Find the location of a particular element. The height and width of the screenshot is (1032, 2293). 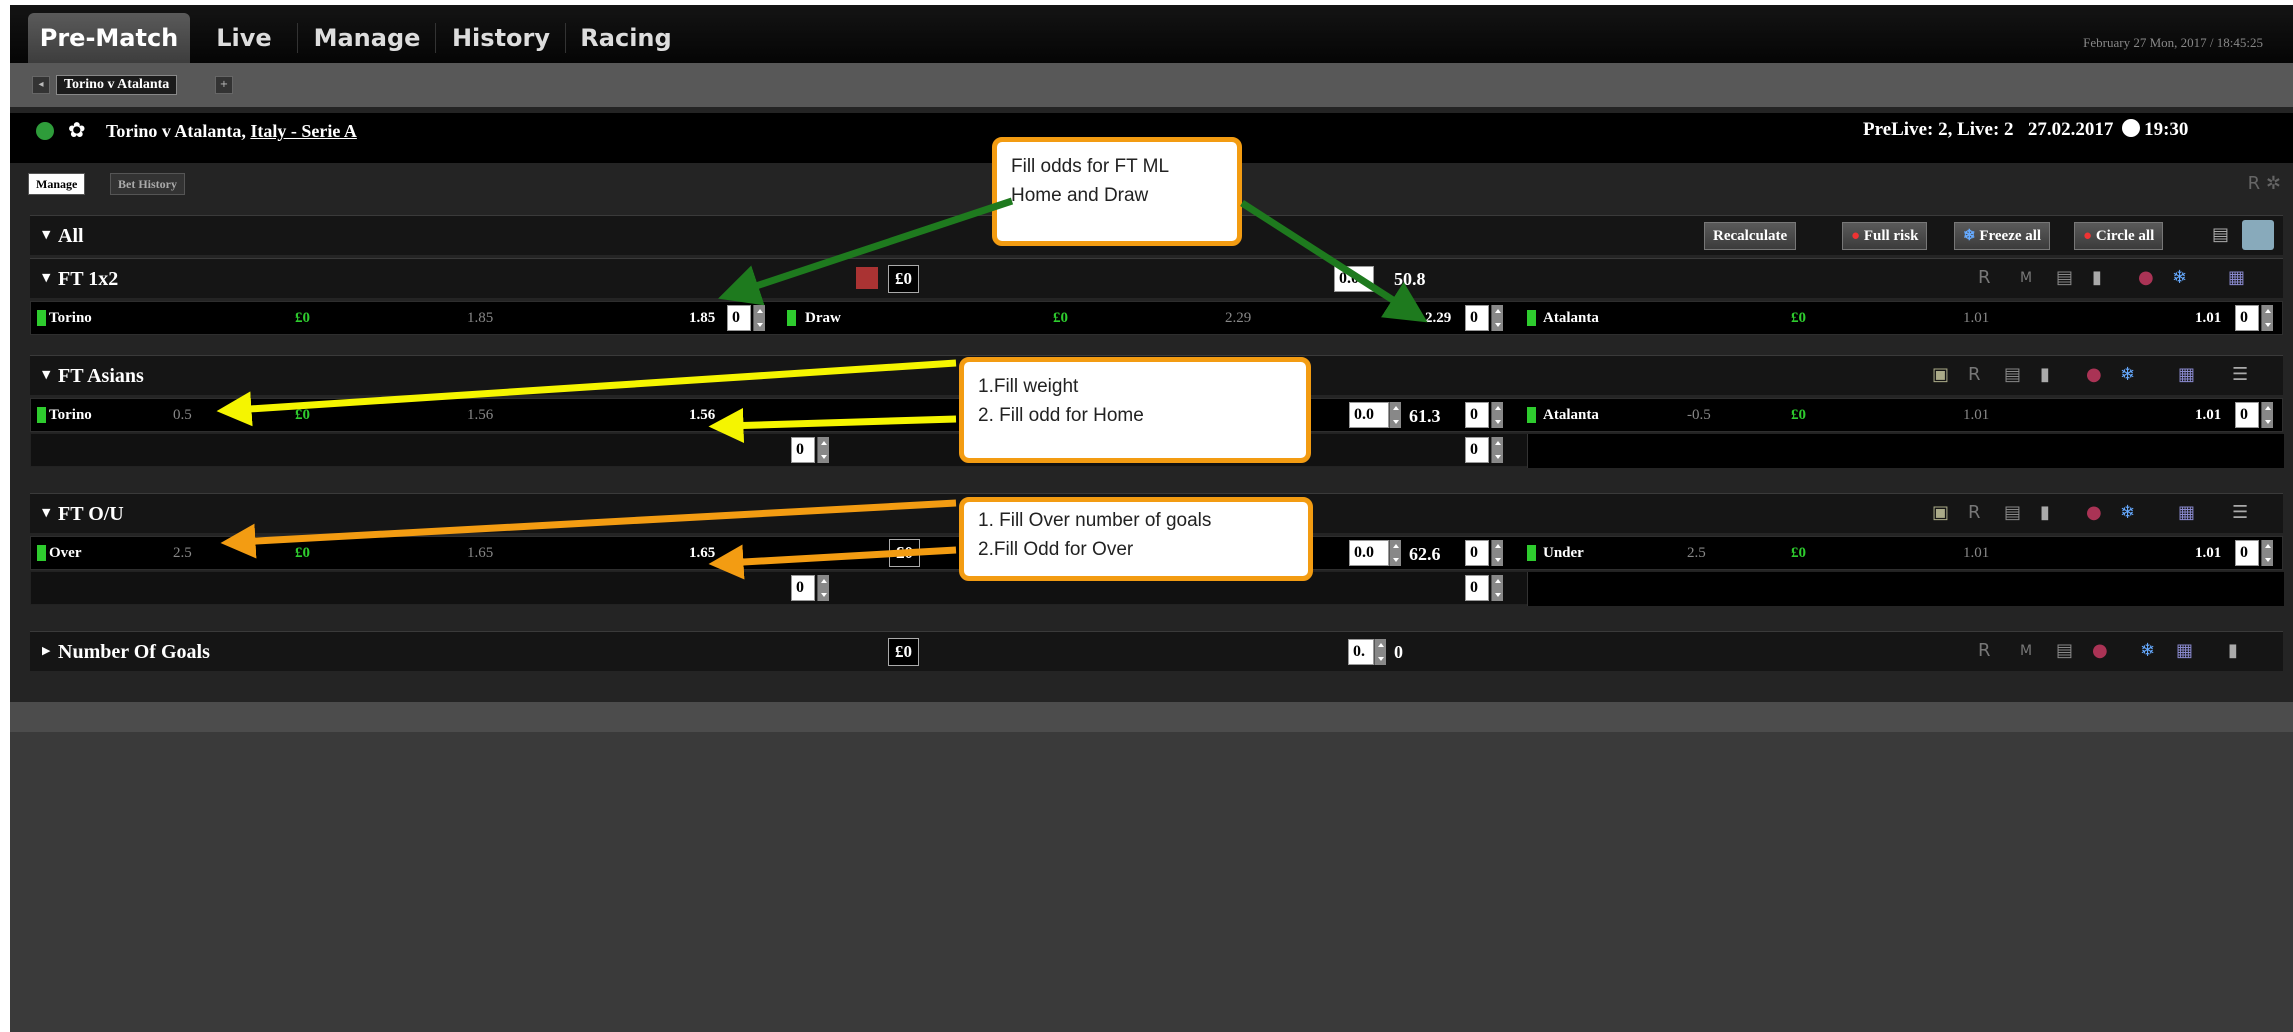

yellow-arrow-weight is located at coordinates (586, 393).